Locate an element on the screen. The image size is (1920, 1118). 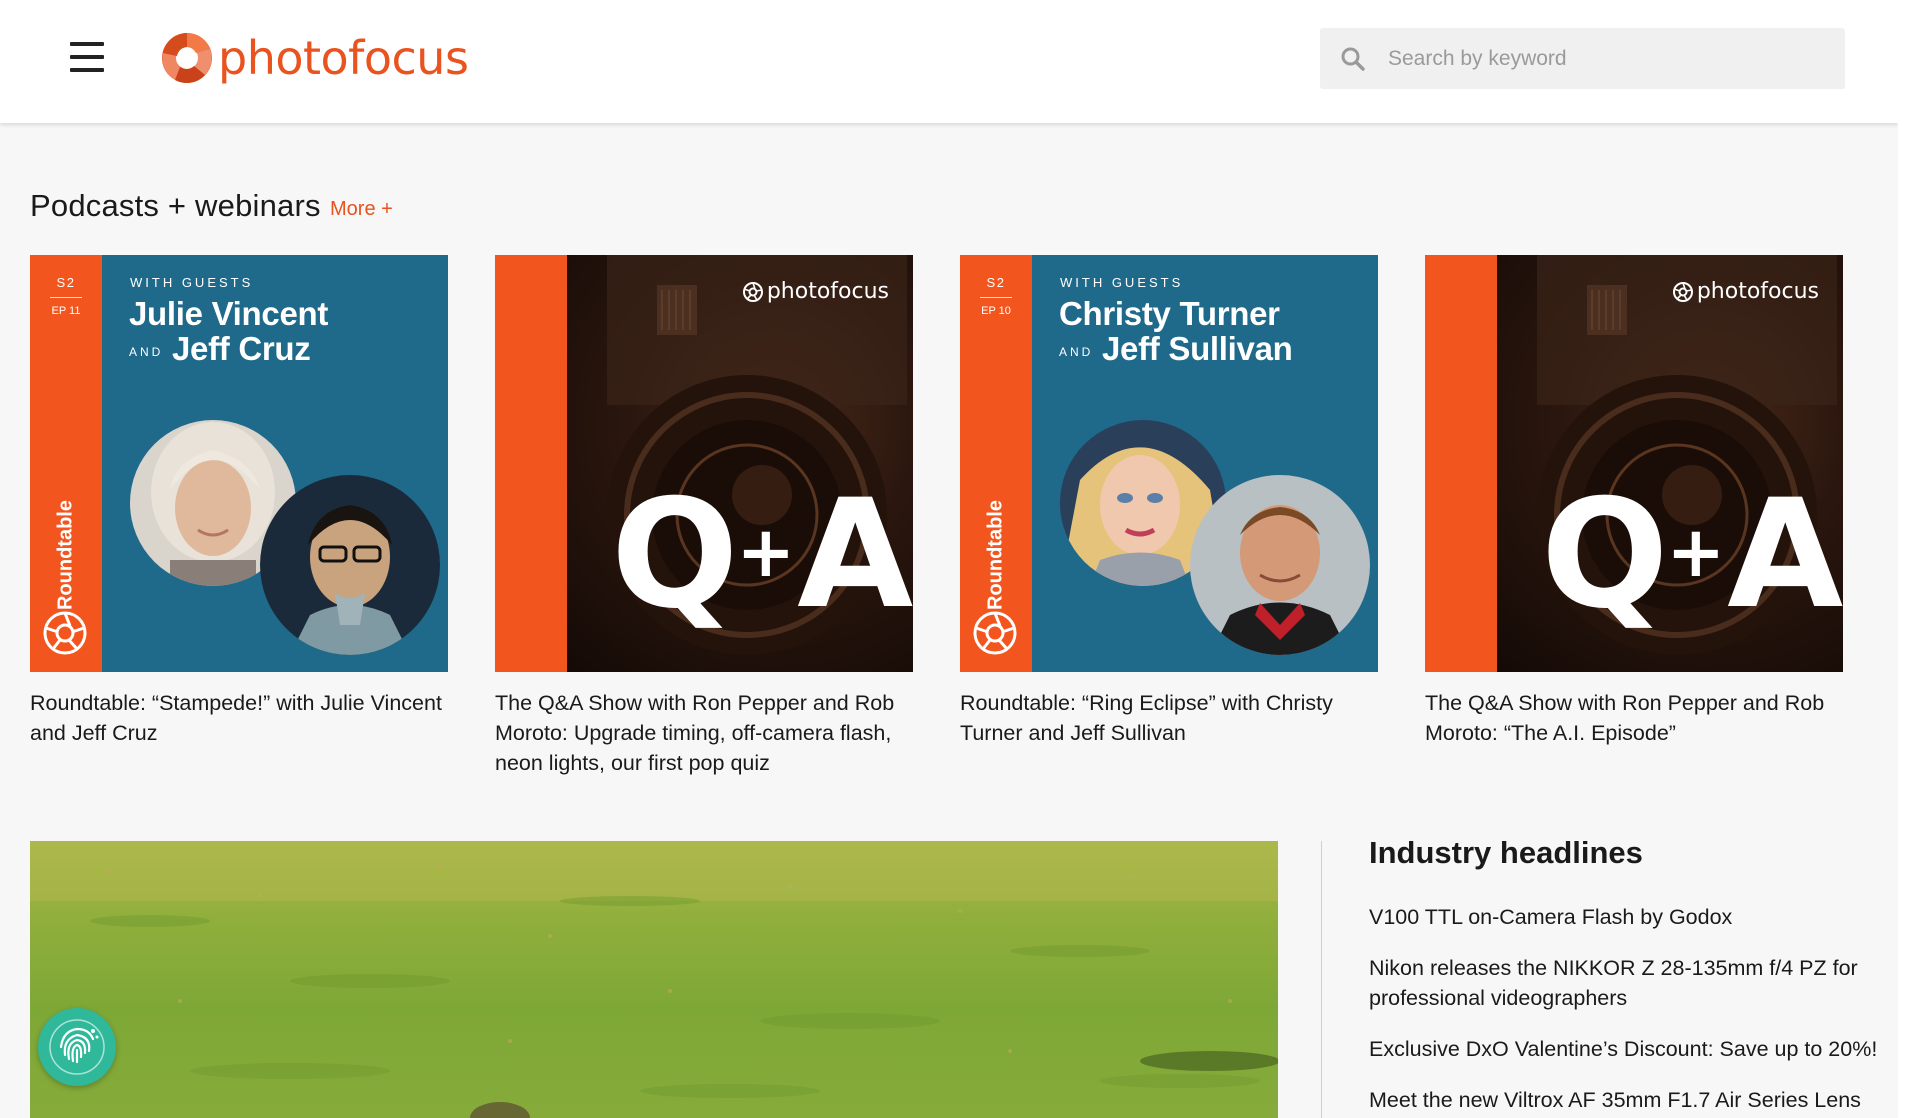
roundtable-panel: WITH GUESTS Julie Vincent AND Jeff Cruz is located at coordinates (275, 463).